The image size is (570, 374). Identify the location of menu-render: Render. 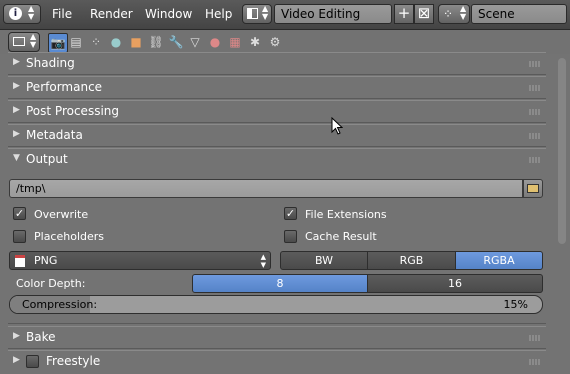
(111, 14).